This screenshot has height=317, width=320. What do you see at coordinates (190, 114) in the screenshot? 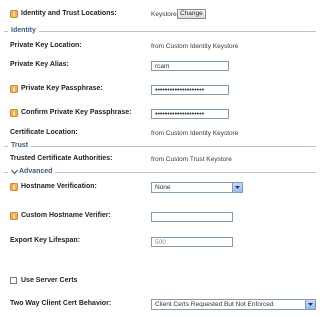
I see `confirm-private-key-passphrase-input: ••••••••••••••••••••` at bounding box center [190, 114].